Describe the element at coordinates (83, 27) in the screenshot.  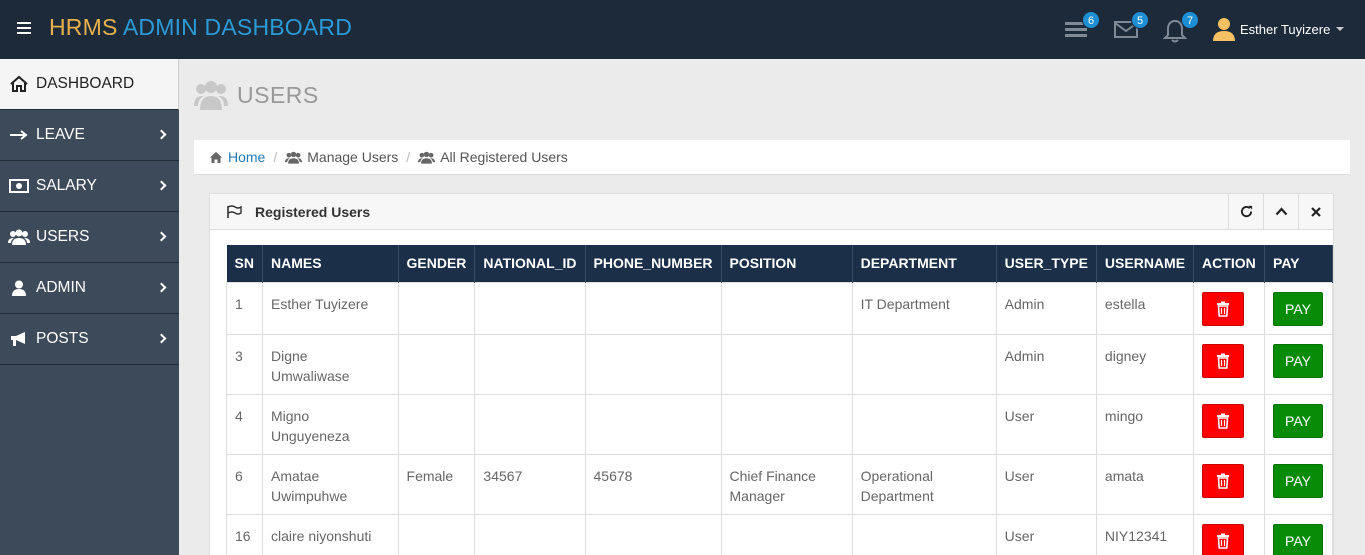
I see `brand-hrms: HRMS` at that location.